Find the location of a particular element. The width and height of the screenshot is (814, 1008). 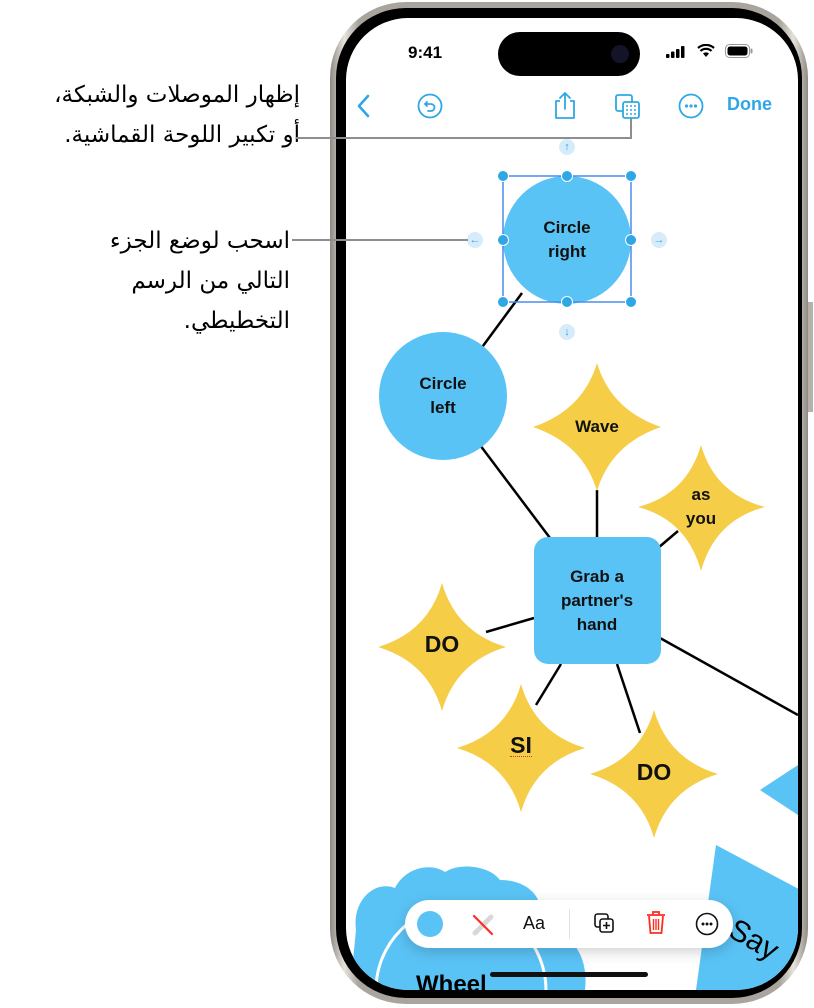

label-circle-right: Circle right is located at coordinates (567, 240).